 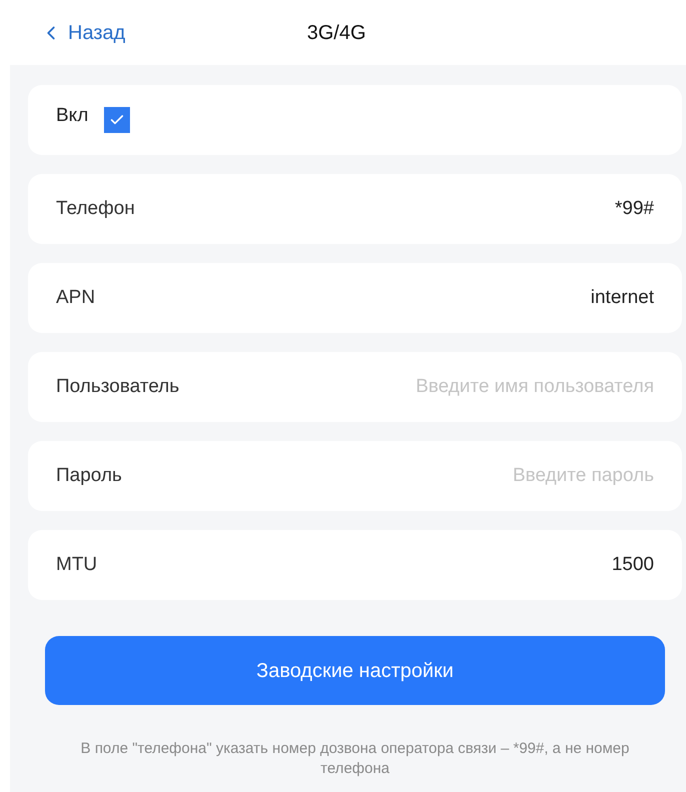 What do you see at coordinates (118, 386) in the screenshot?
I see `row-label: Пользователь` at bounding box center [118, 386].